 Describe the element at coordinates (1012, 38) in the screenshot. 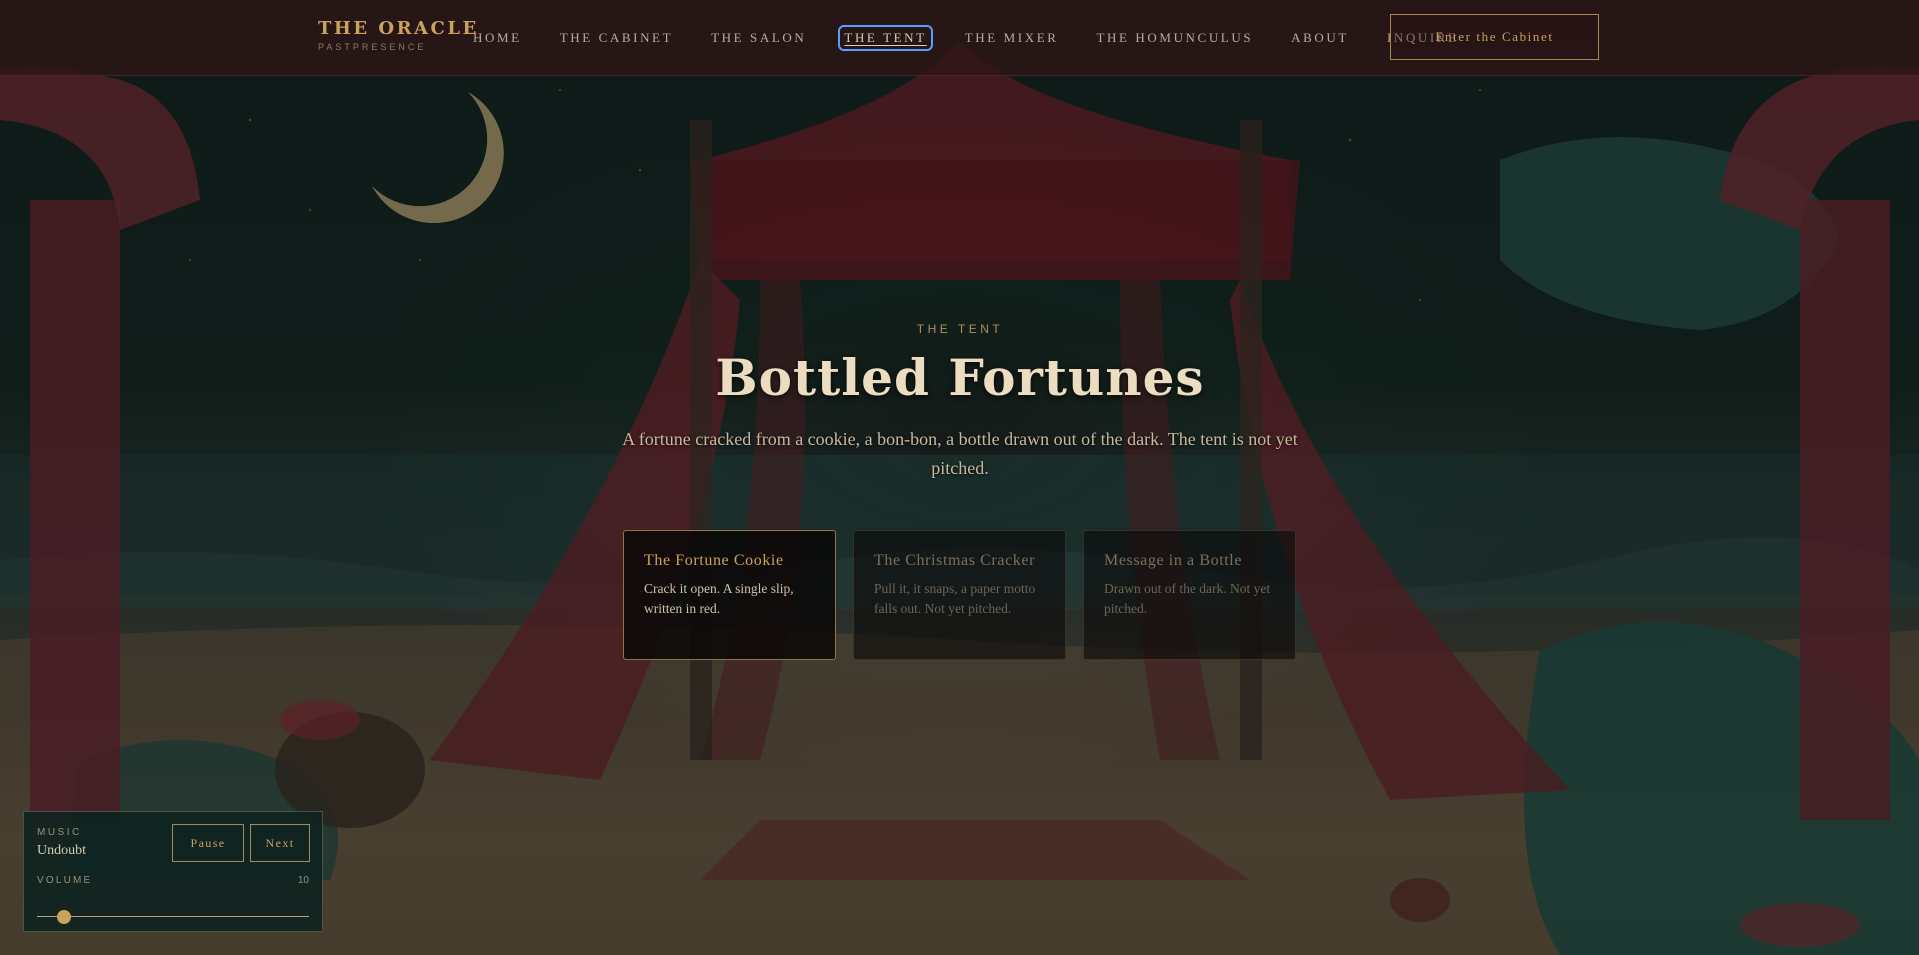

I see `nav-link-mixer: THE MIXER` at that location.